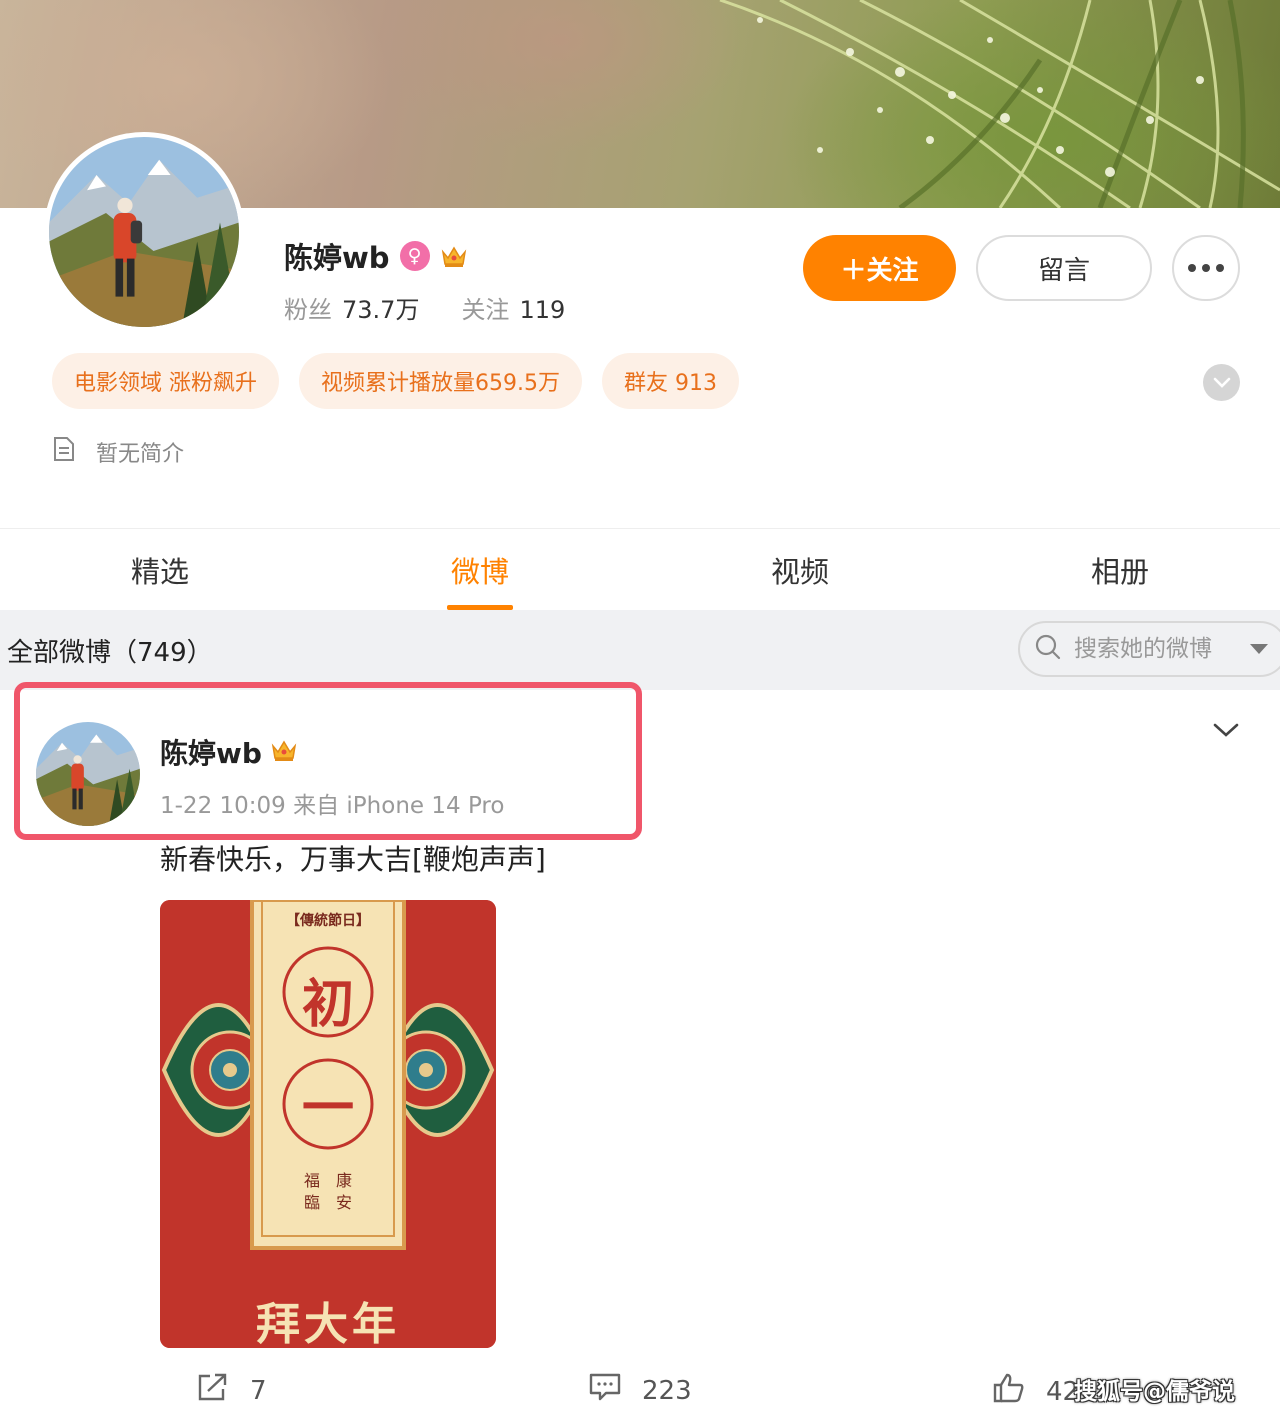  What do you see at coordinates (223, 806) in the screenshot?
I see `post-time: 1-22 10:09` at bounding box center [223, 806].